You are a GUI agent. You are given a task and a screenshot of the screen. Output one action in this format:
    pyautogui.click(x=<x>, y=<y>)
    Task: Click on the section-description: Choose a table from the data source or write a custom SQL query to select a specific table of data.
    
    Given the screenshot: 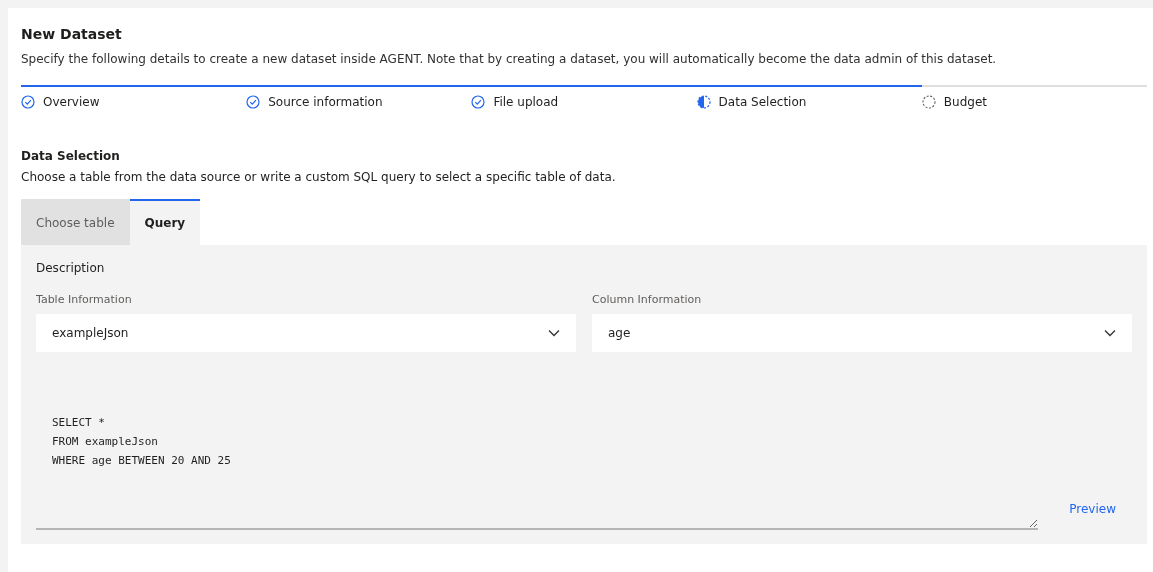 What is the action you would take?
    pyautogui.click(x=319, y=177)
    